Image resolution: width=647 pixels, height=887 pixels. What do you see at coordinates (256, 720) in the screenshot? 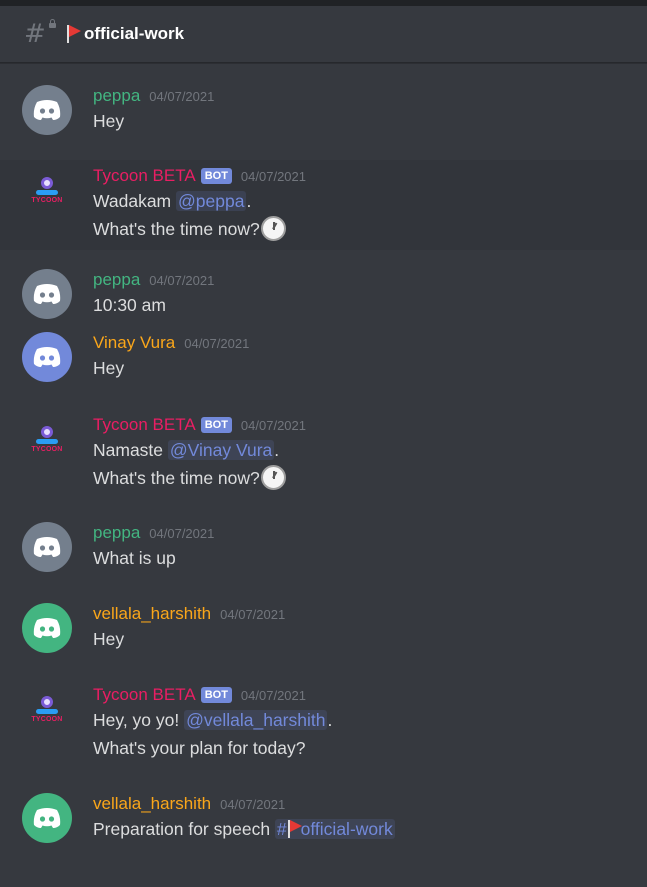
I see `user-mention: @vellala_harshith` at bounding box center [256, 720].